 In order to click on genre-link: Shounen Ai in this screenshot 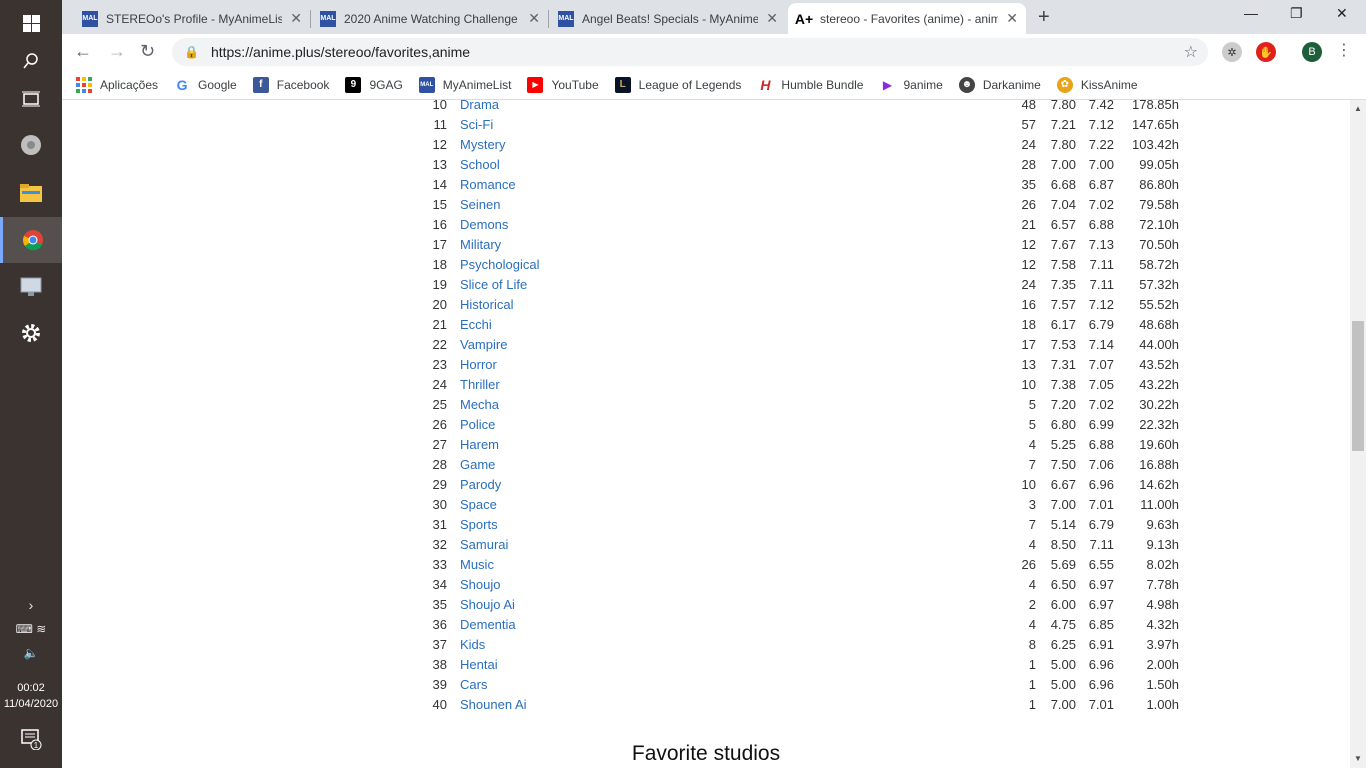, I will do `click(493, 704)`.